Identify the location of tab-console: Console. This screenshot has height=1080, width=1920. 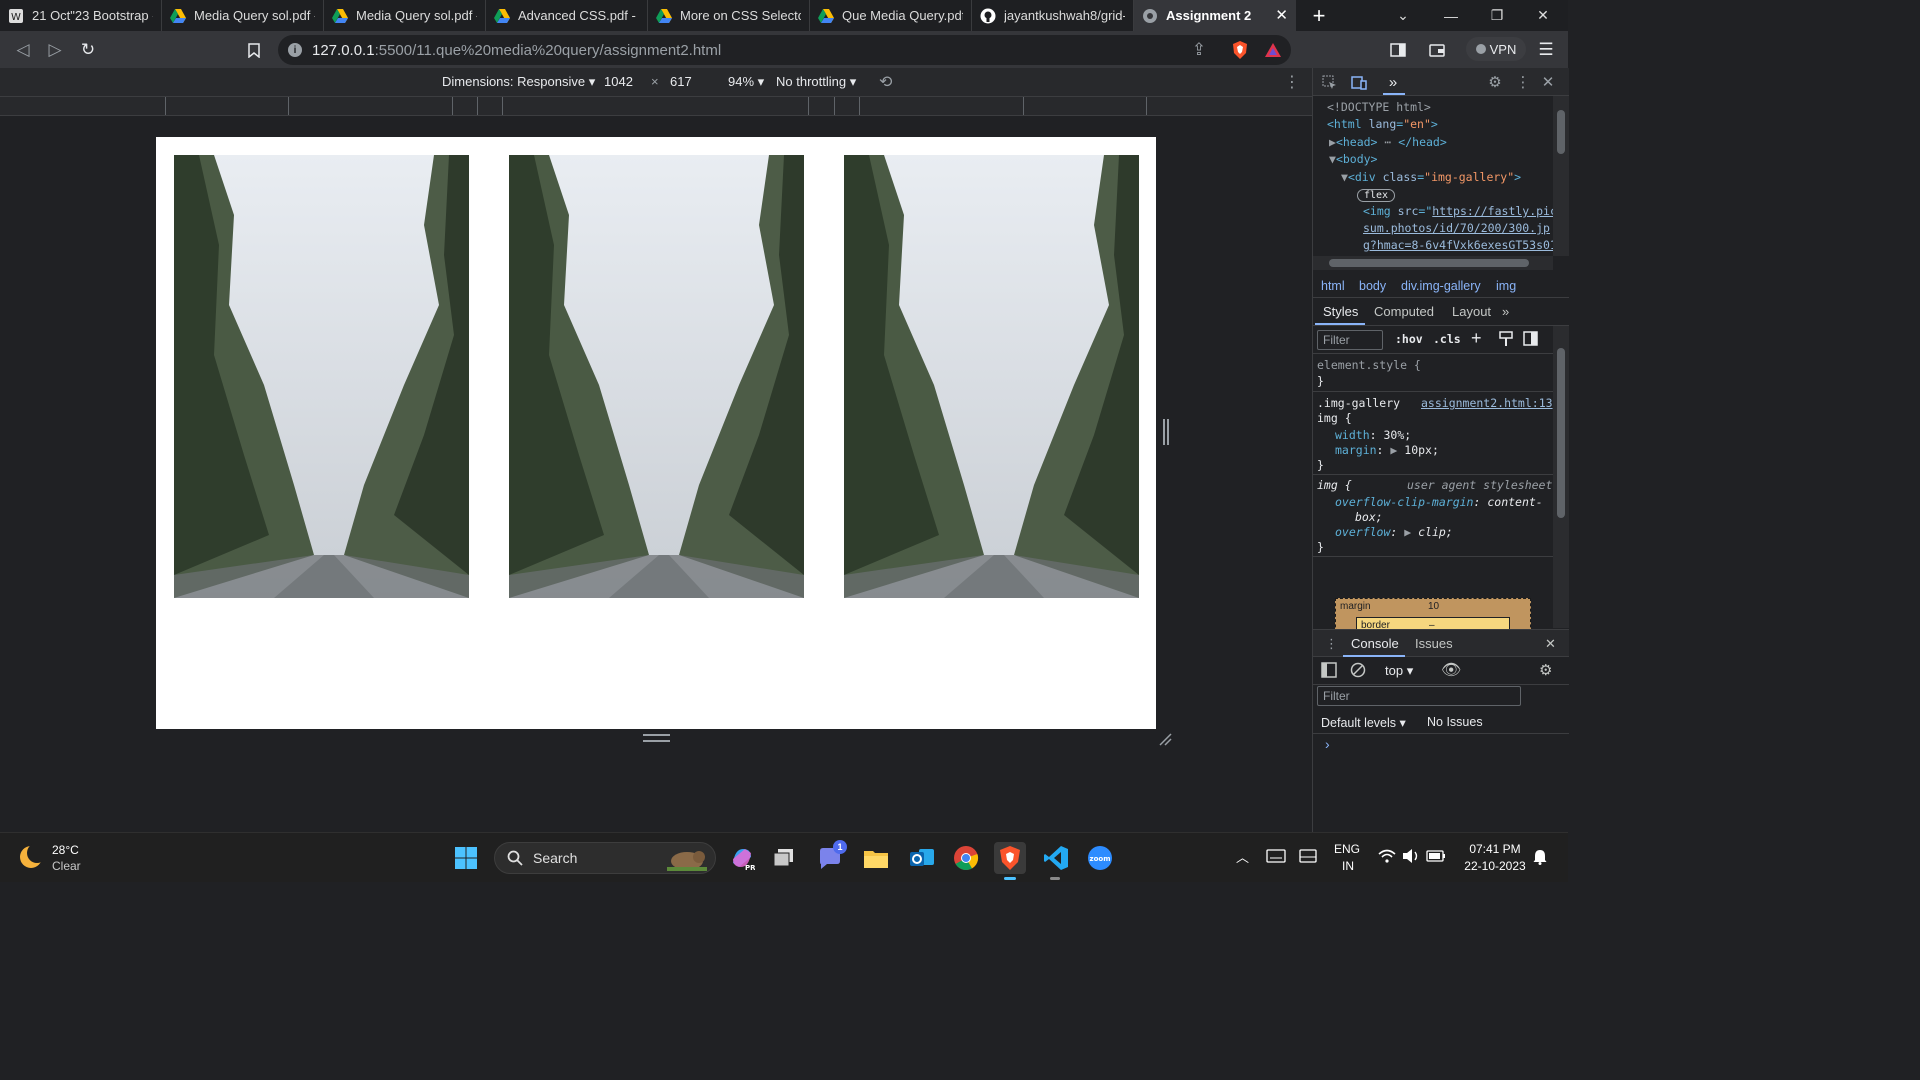
(1375, 643).